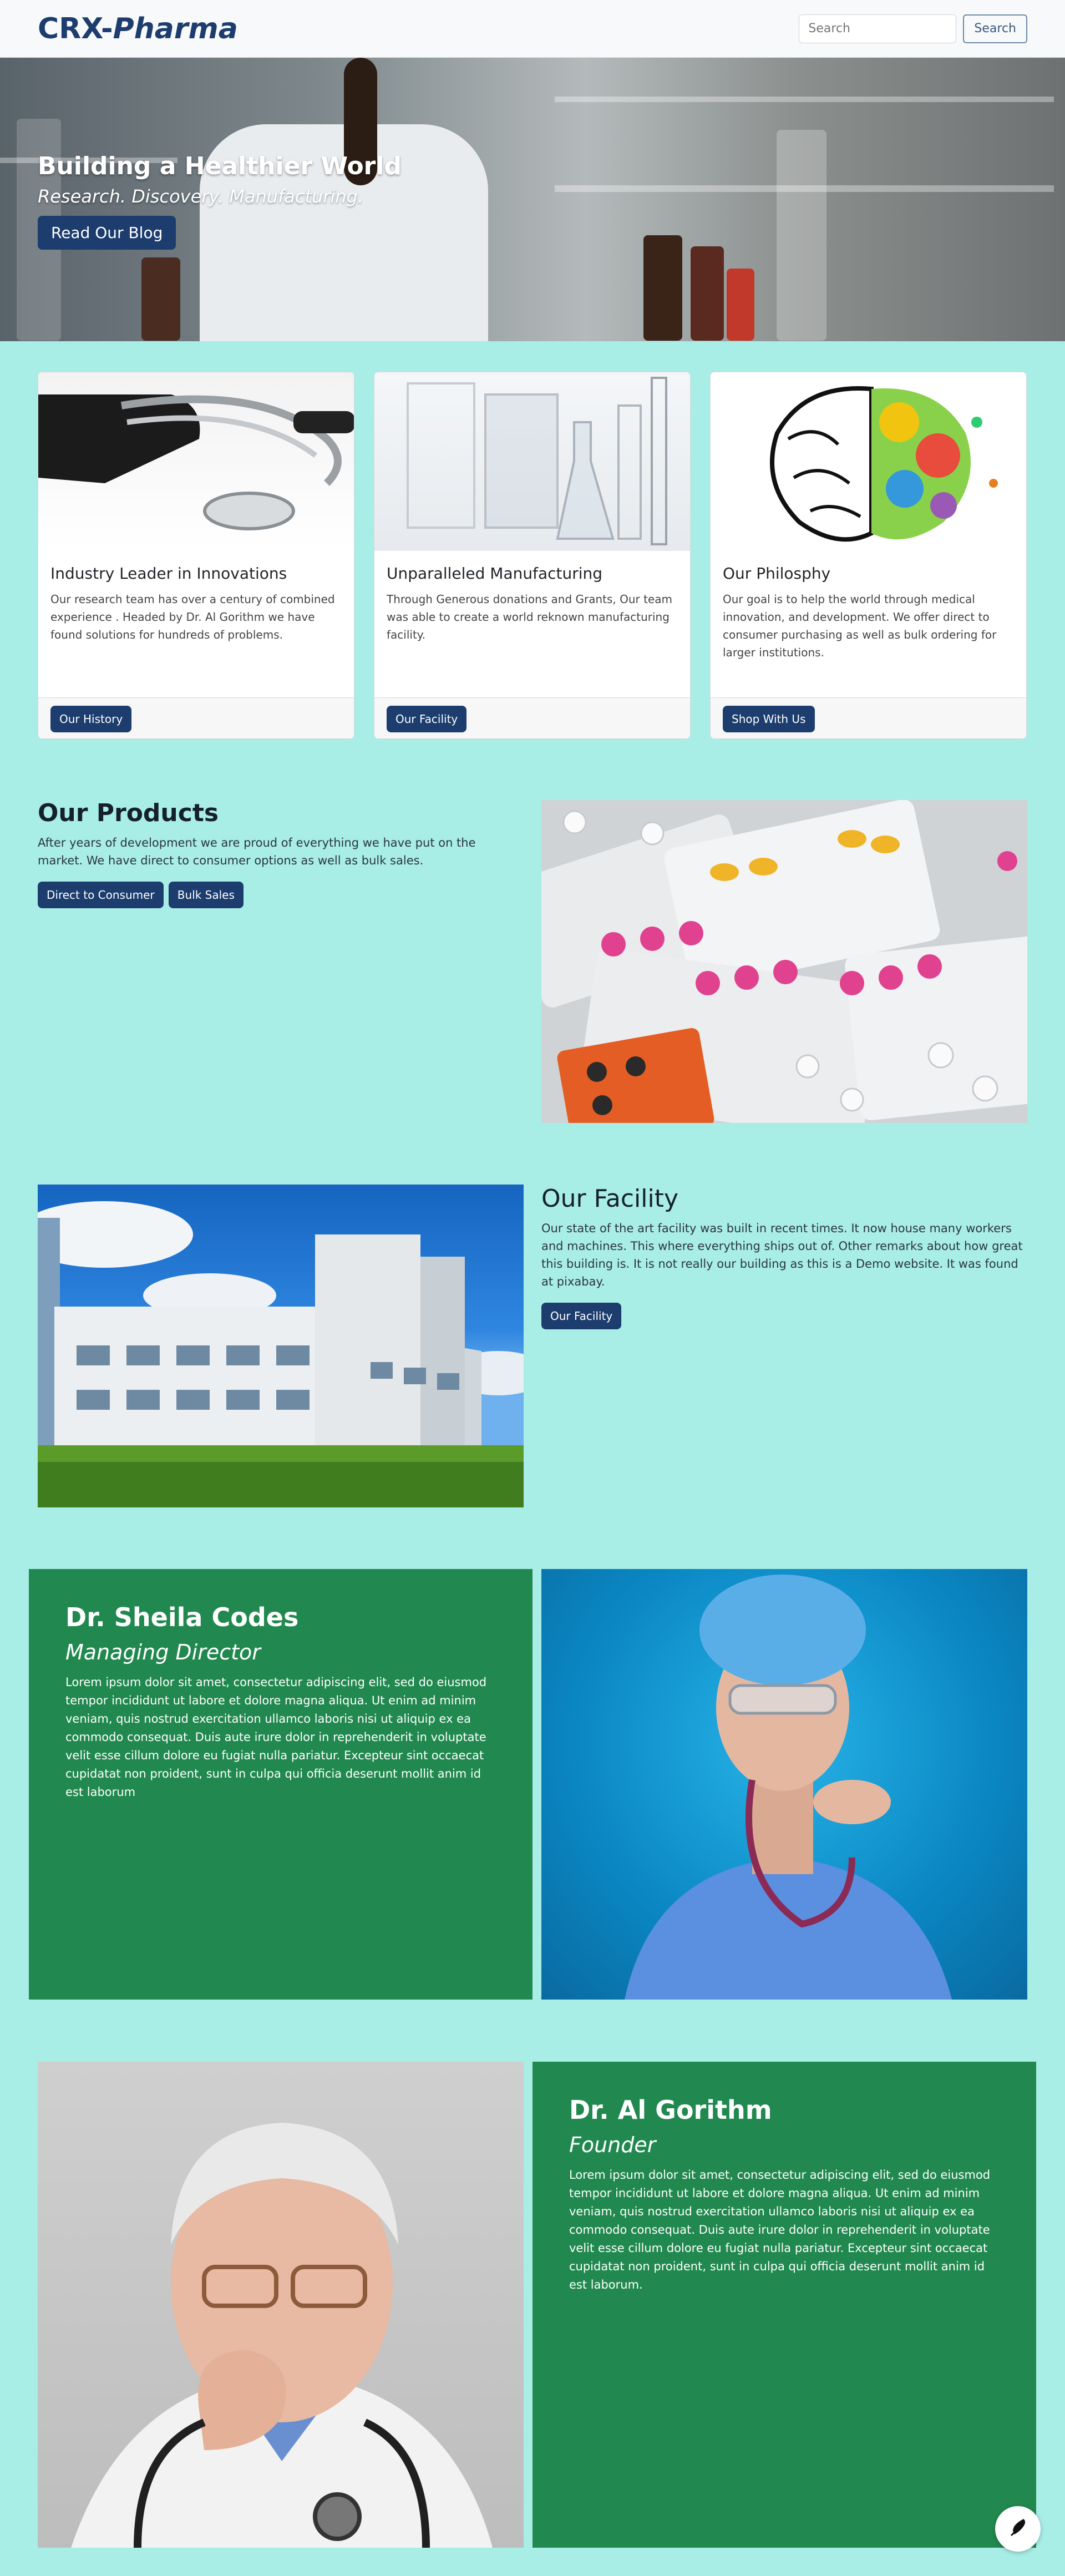  What do you see at coordinates (581, 1316) in the screenshot?
I see `our-facility-button: Our Facility` at bounding box center [581, 1316].